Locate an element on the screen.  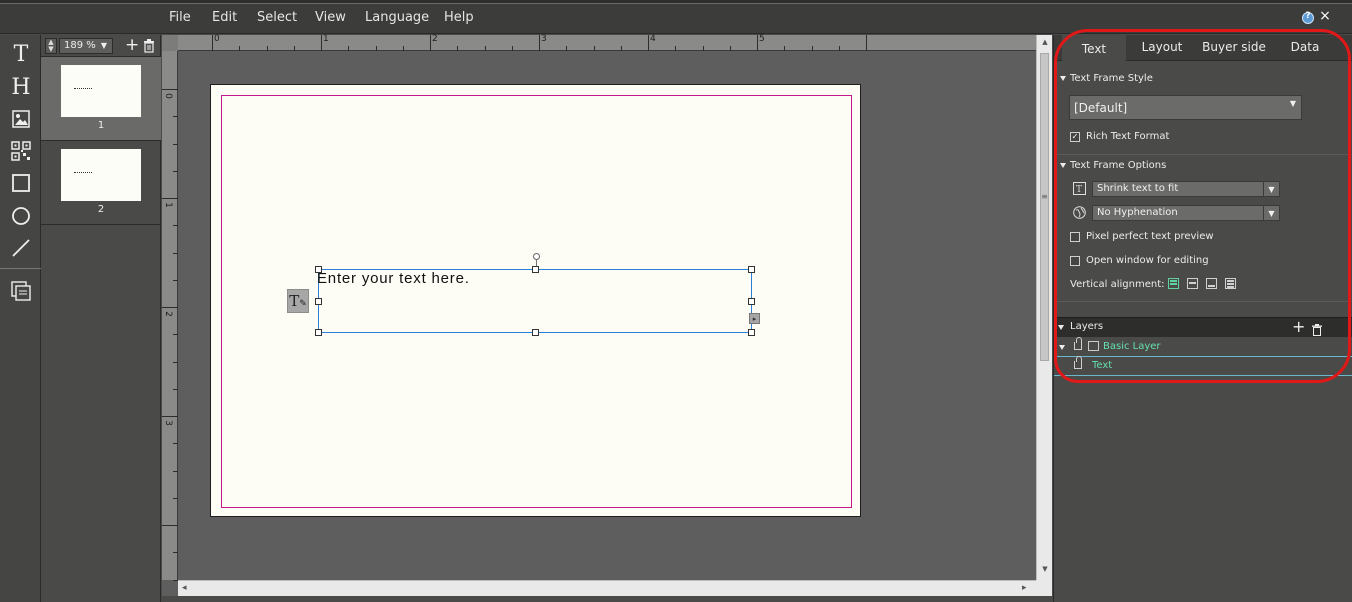
qr-code-tool-icon is located at coordinates (21, 151).